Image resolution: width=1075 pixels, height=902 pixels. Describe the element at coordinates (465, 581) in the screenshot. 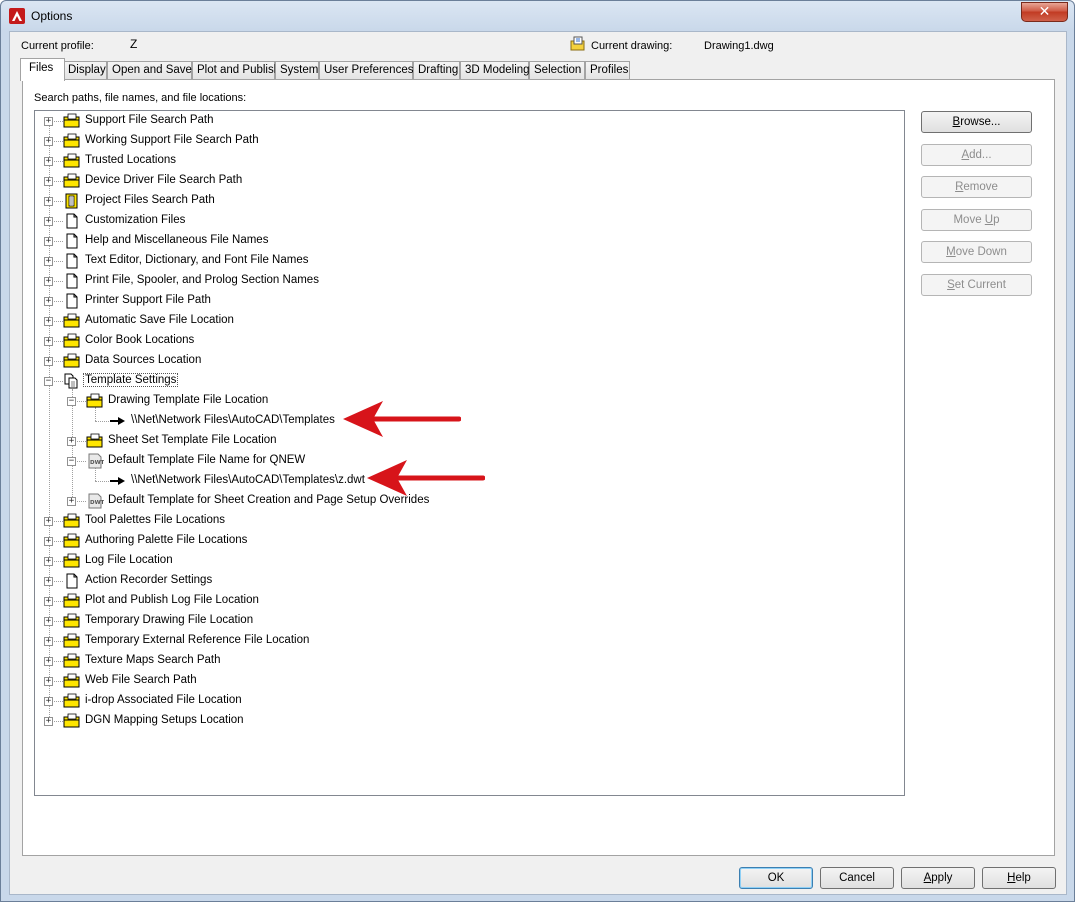

I see `tree-item: + Action Recorder Settings` at that location.